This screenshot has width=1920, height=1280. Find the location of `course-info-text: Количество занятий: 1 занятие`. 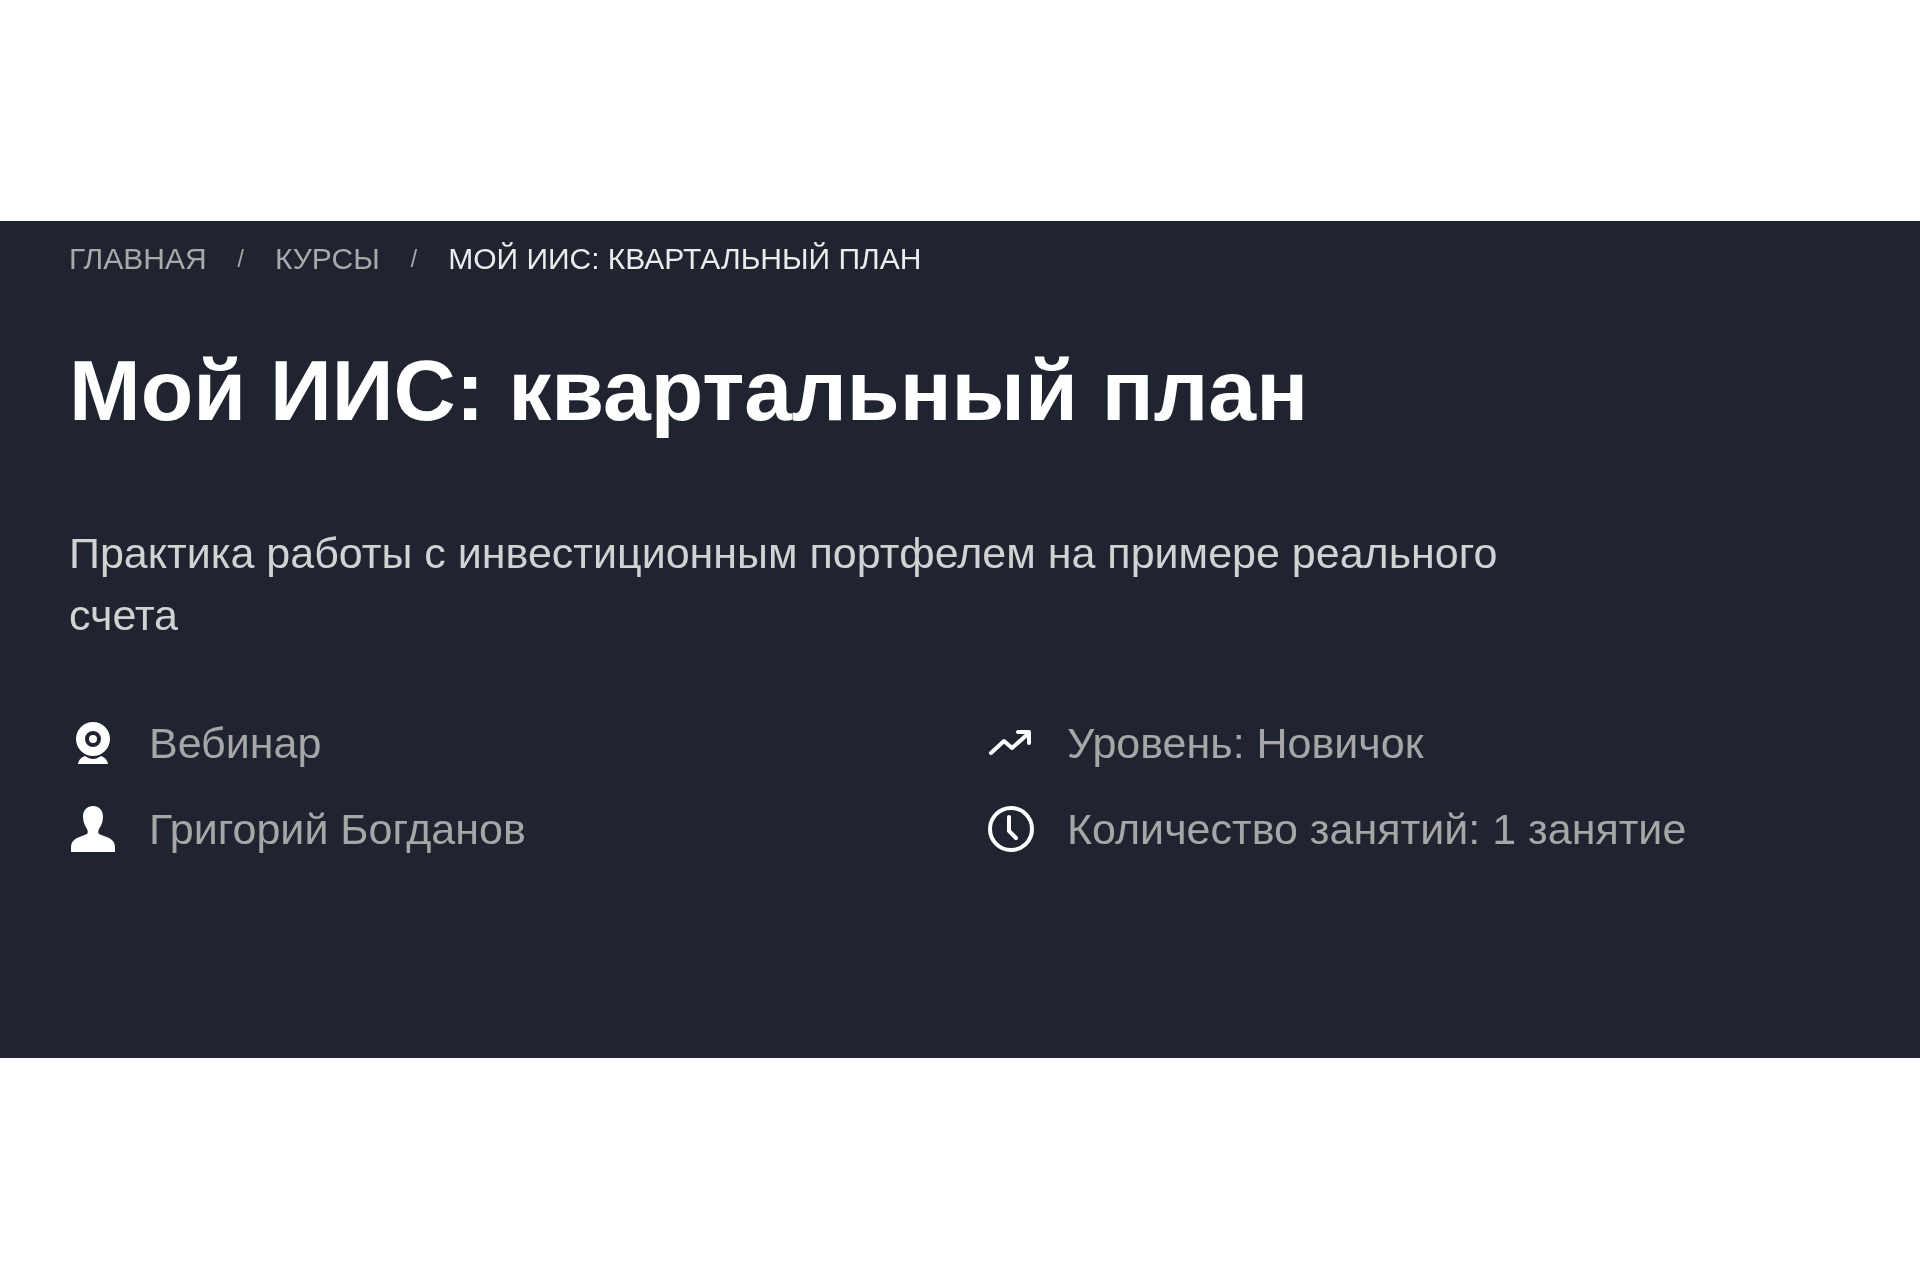

course-info-text: Количество занятий: 1 занятие is located at coordinates (1377, 829).